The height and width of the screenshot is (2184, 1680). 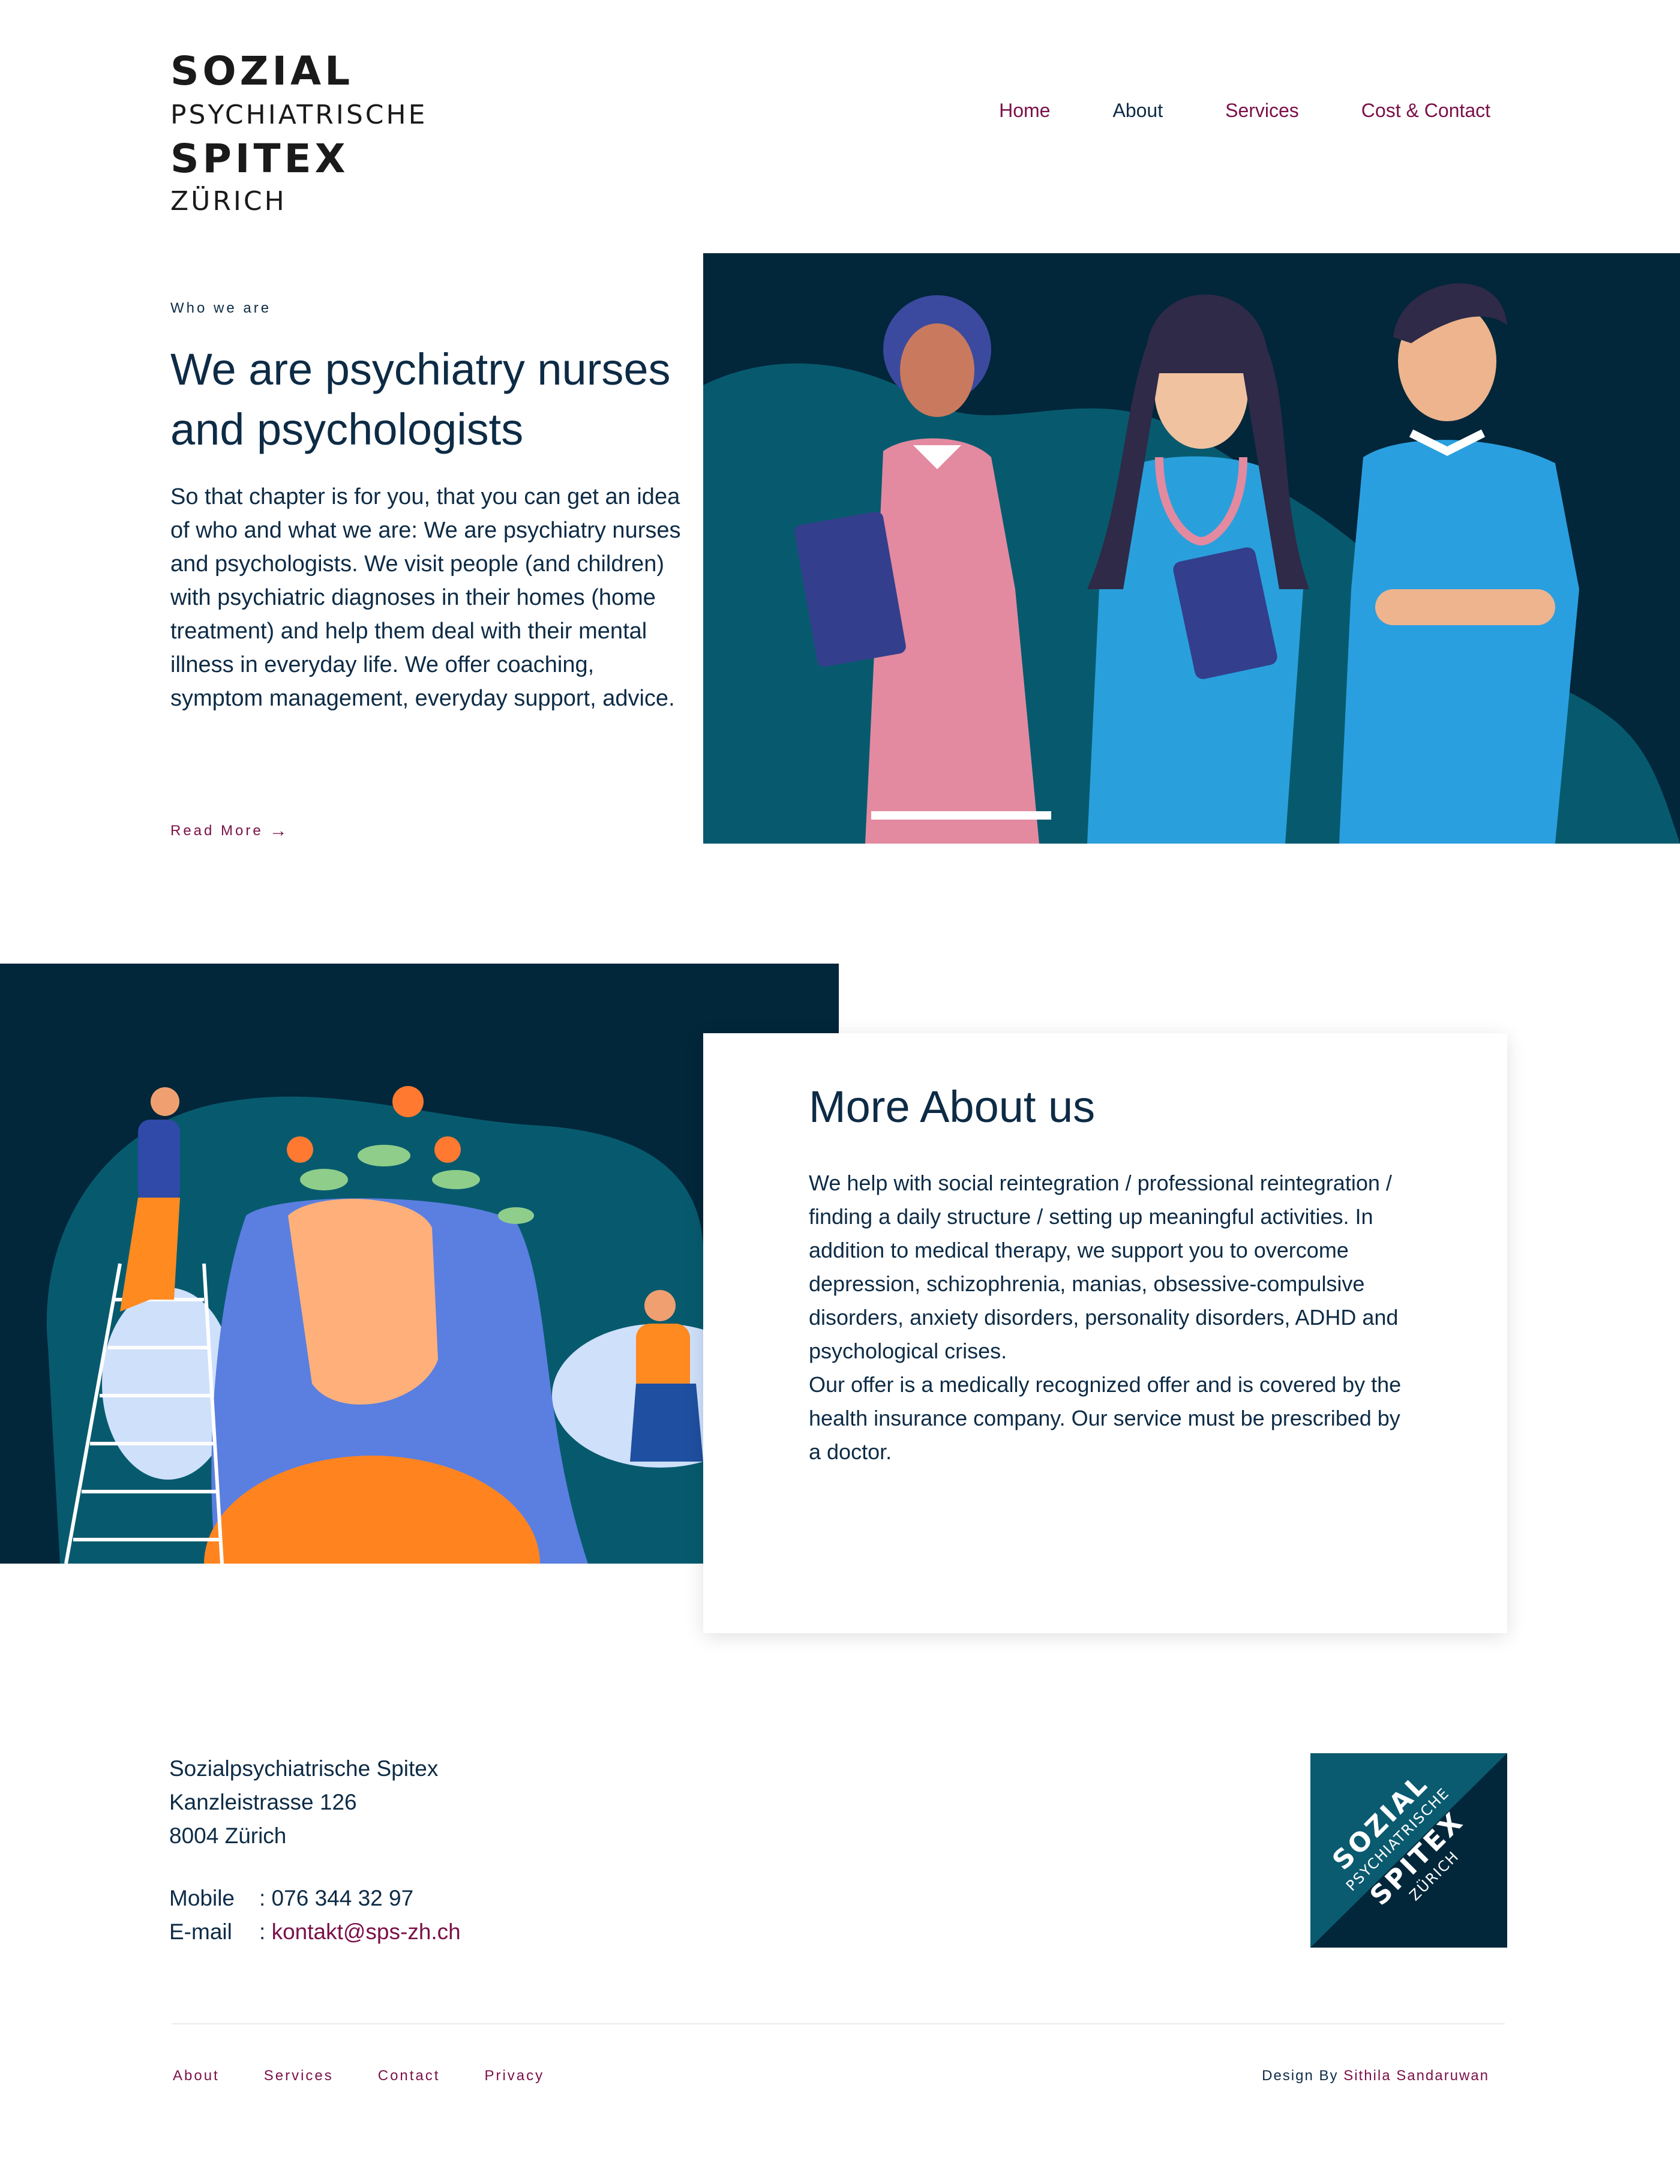 What do you see at coordinates (217, 831) in the screenshot?
I see `read-more-label: Read More` at bounding box center [217, 831].